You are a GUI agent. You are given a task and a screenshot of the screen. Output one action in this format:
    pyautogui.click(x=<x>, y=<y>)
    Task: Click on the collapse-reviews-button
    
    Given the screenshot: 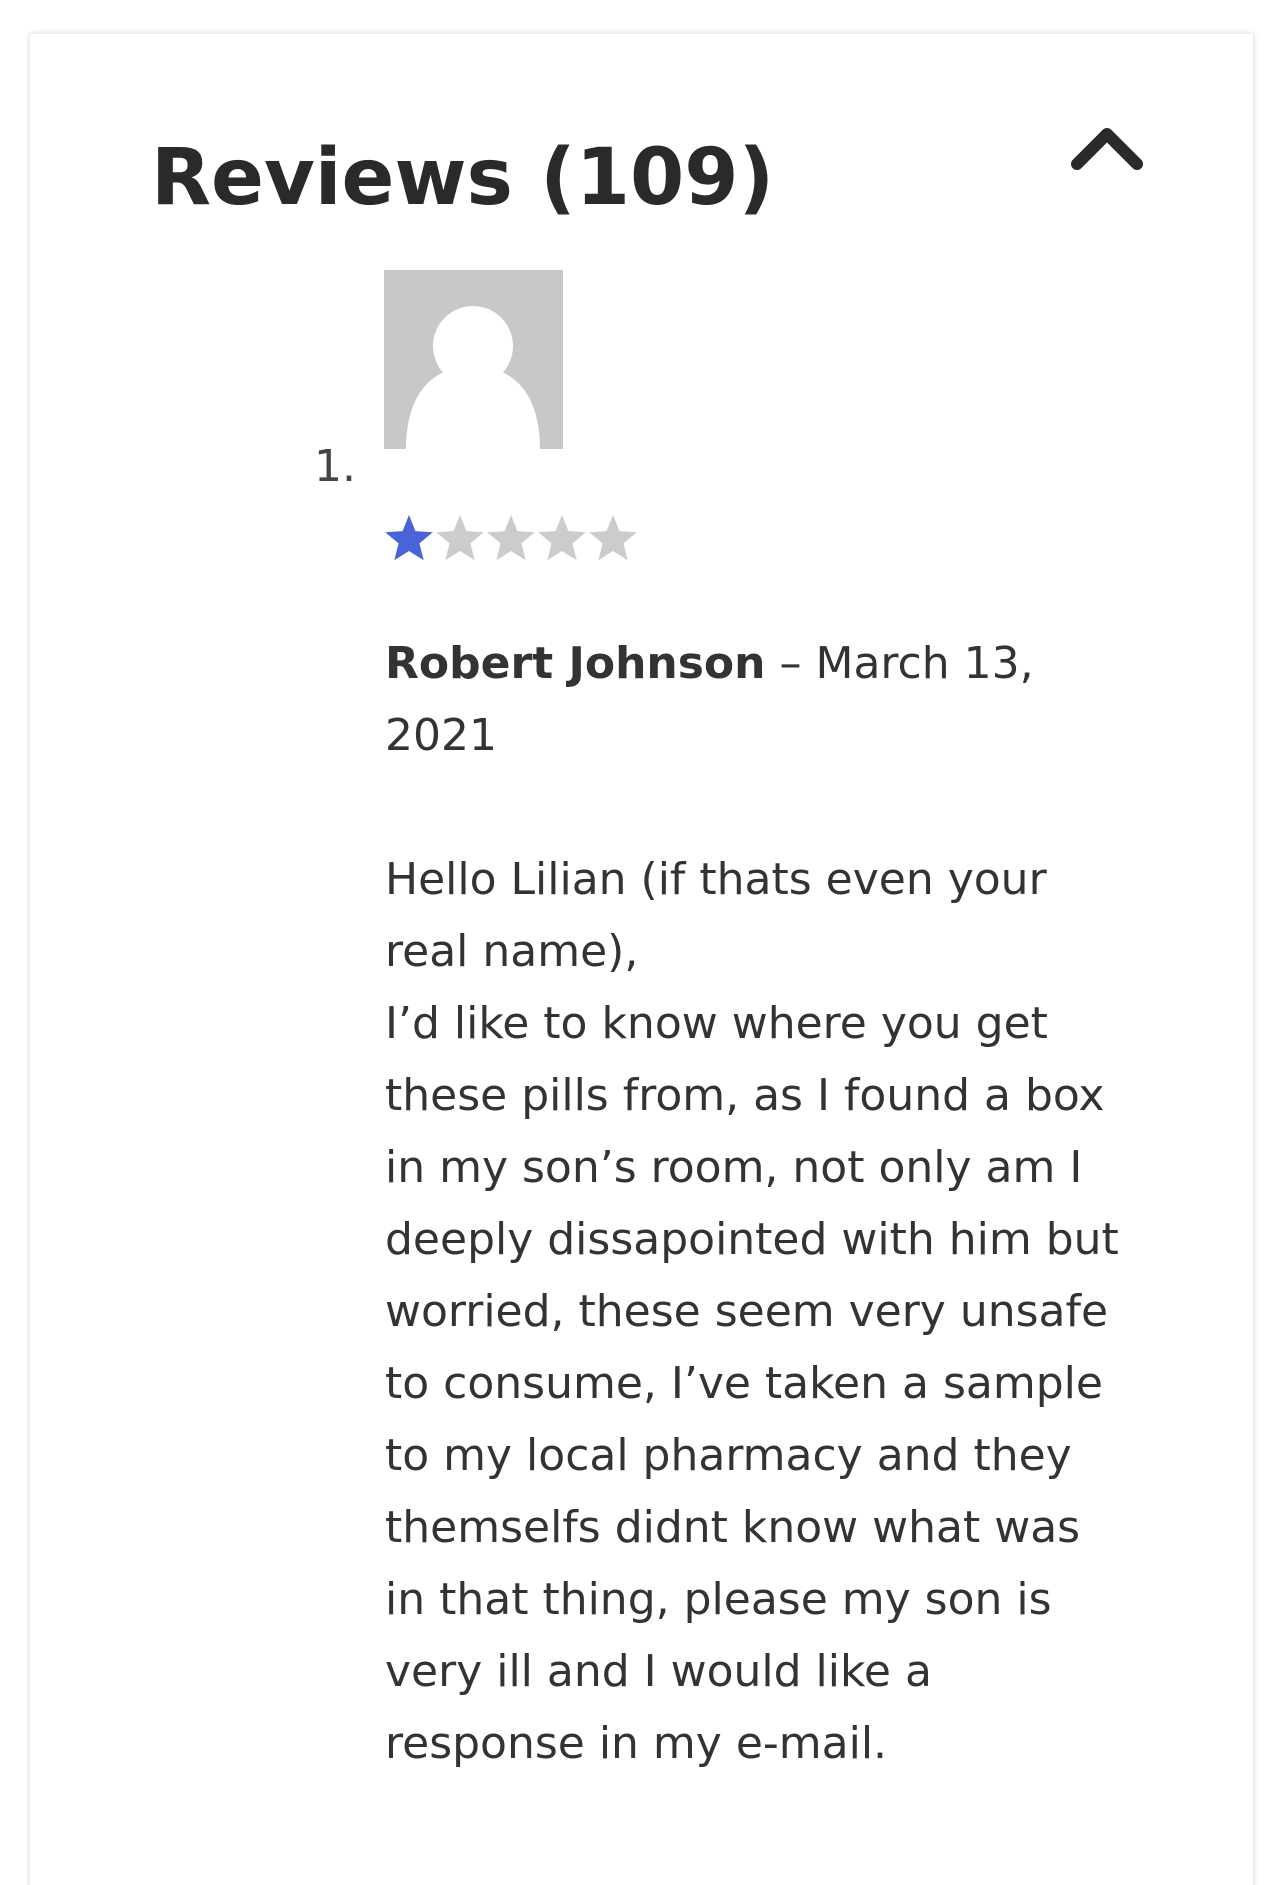 What is the action you would take?
    pyautogui.click(x=1107, y=140)
    